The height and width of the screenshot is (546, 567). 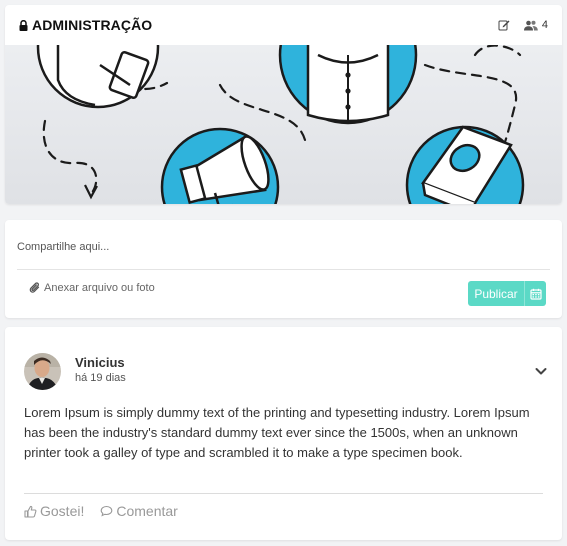 I want to click on post-actions: Gostei! Comentar, so click(x=101, y=511).